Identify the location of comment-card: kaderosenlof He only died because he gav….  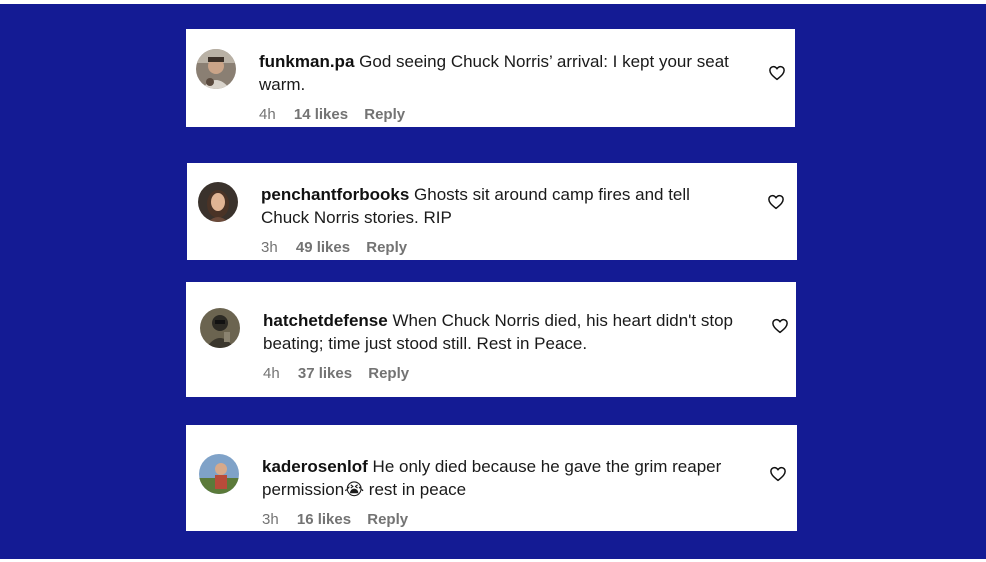
(491, 478).